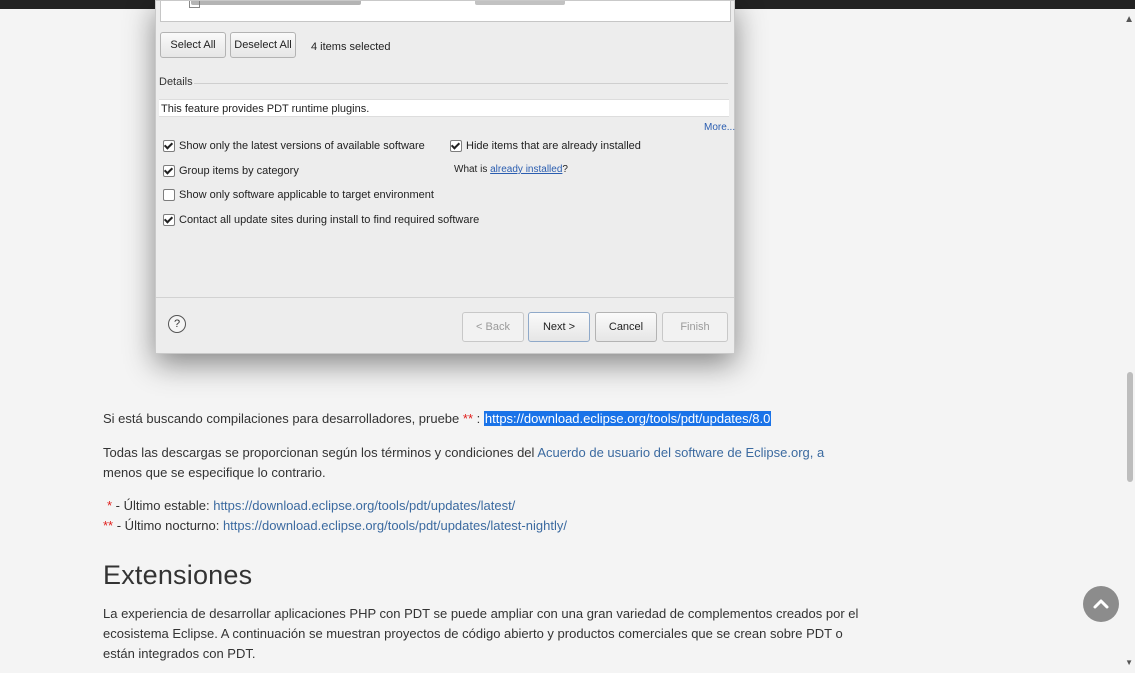  What do you see at coordinates (565, 169) in the screenshot?
I see `what-is-question-mark: ?` at bounding box center [565, 169].